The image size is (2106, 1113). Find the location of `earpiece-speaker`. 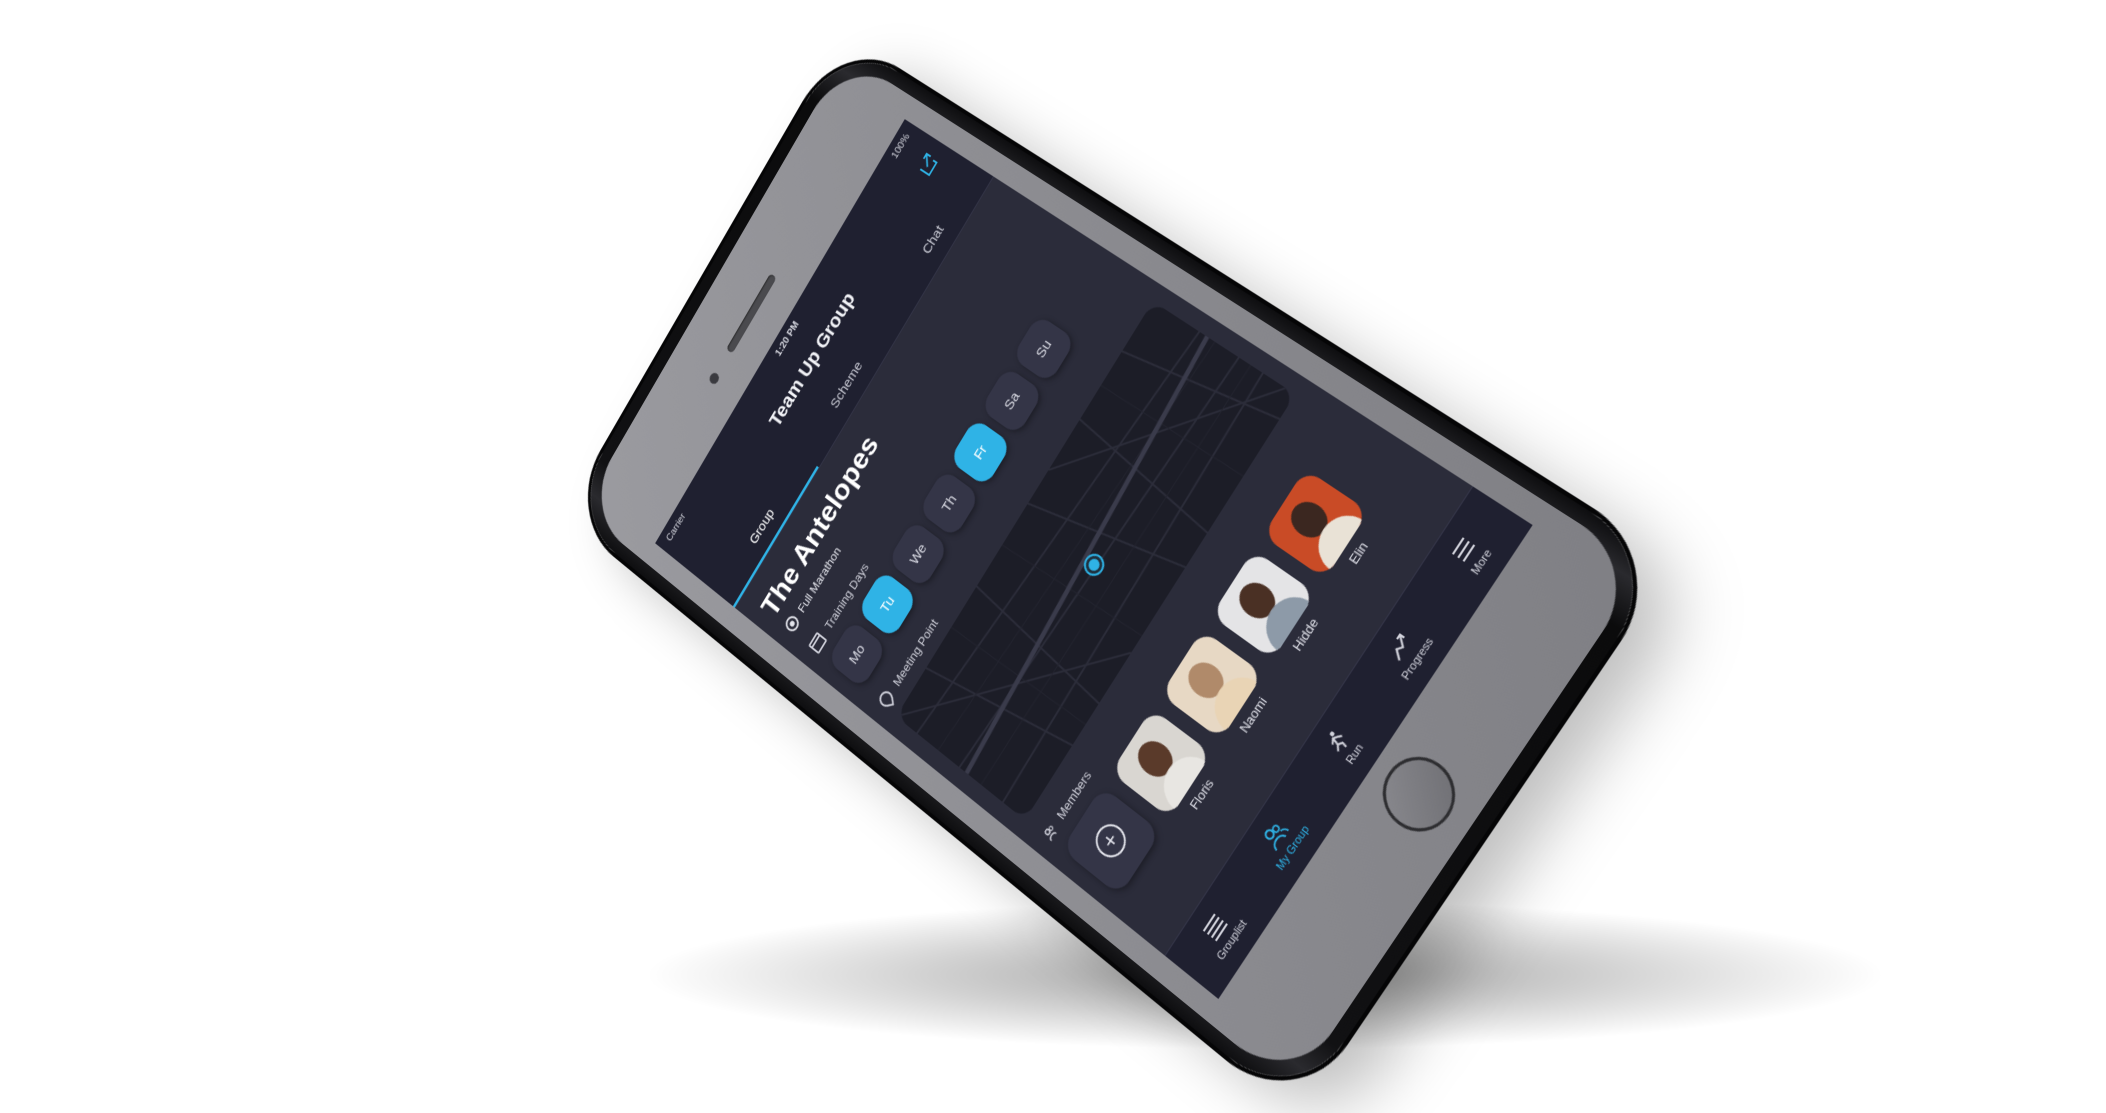

earpiece-speaker is located at coordinates (751, 313).